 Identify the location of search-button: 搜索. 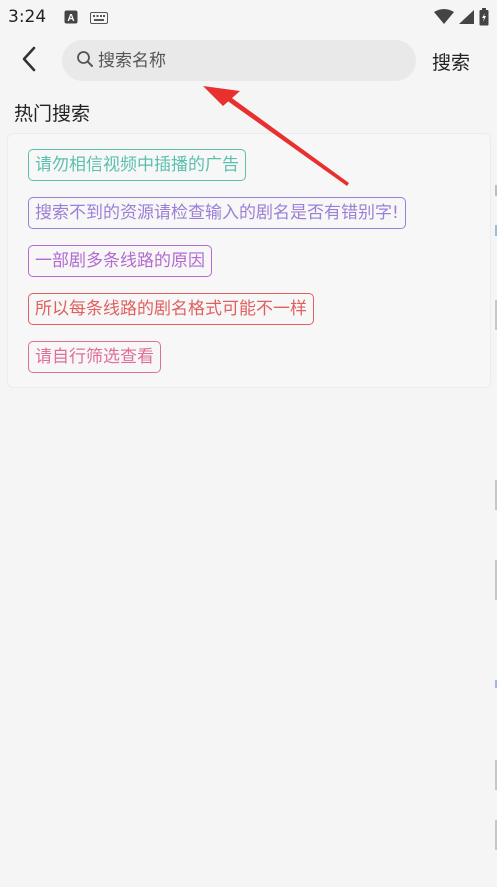
(451, 61).